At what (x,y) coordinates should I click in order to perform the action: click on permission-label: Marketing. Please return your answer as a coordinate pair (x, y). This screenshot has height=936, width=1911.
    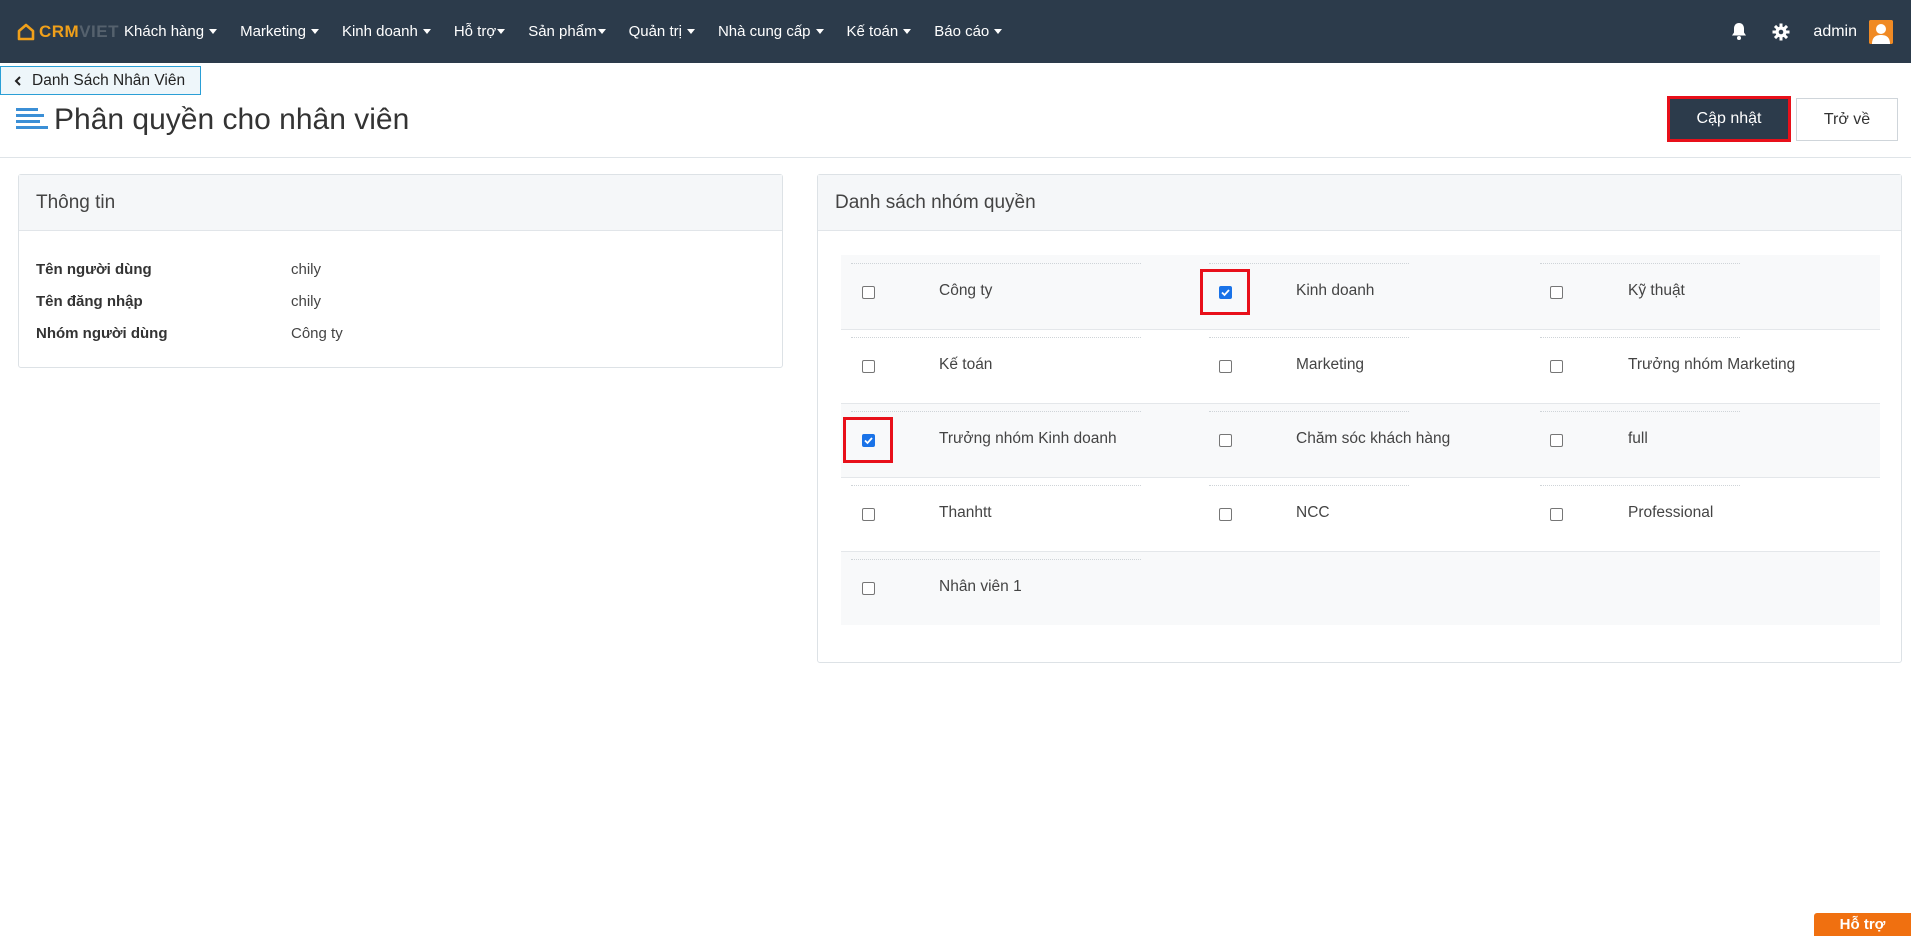
    Looking at the image, I should click on (1330, 364).